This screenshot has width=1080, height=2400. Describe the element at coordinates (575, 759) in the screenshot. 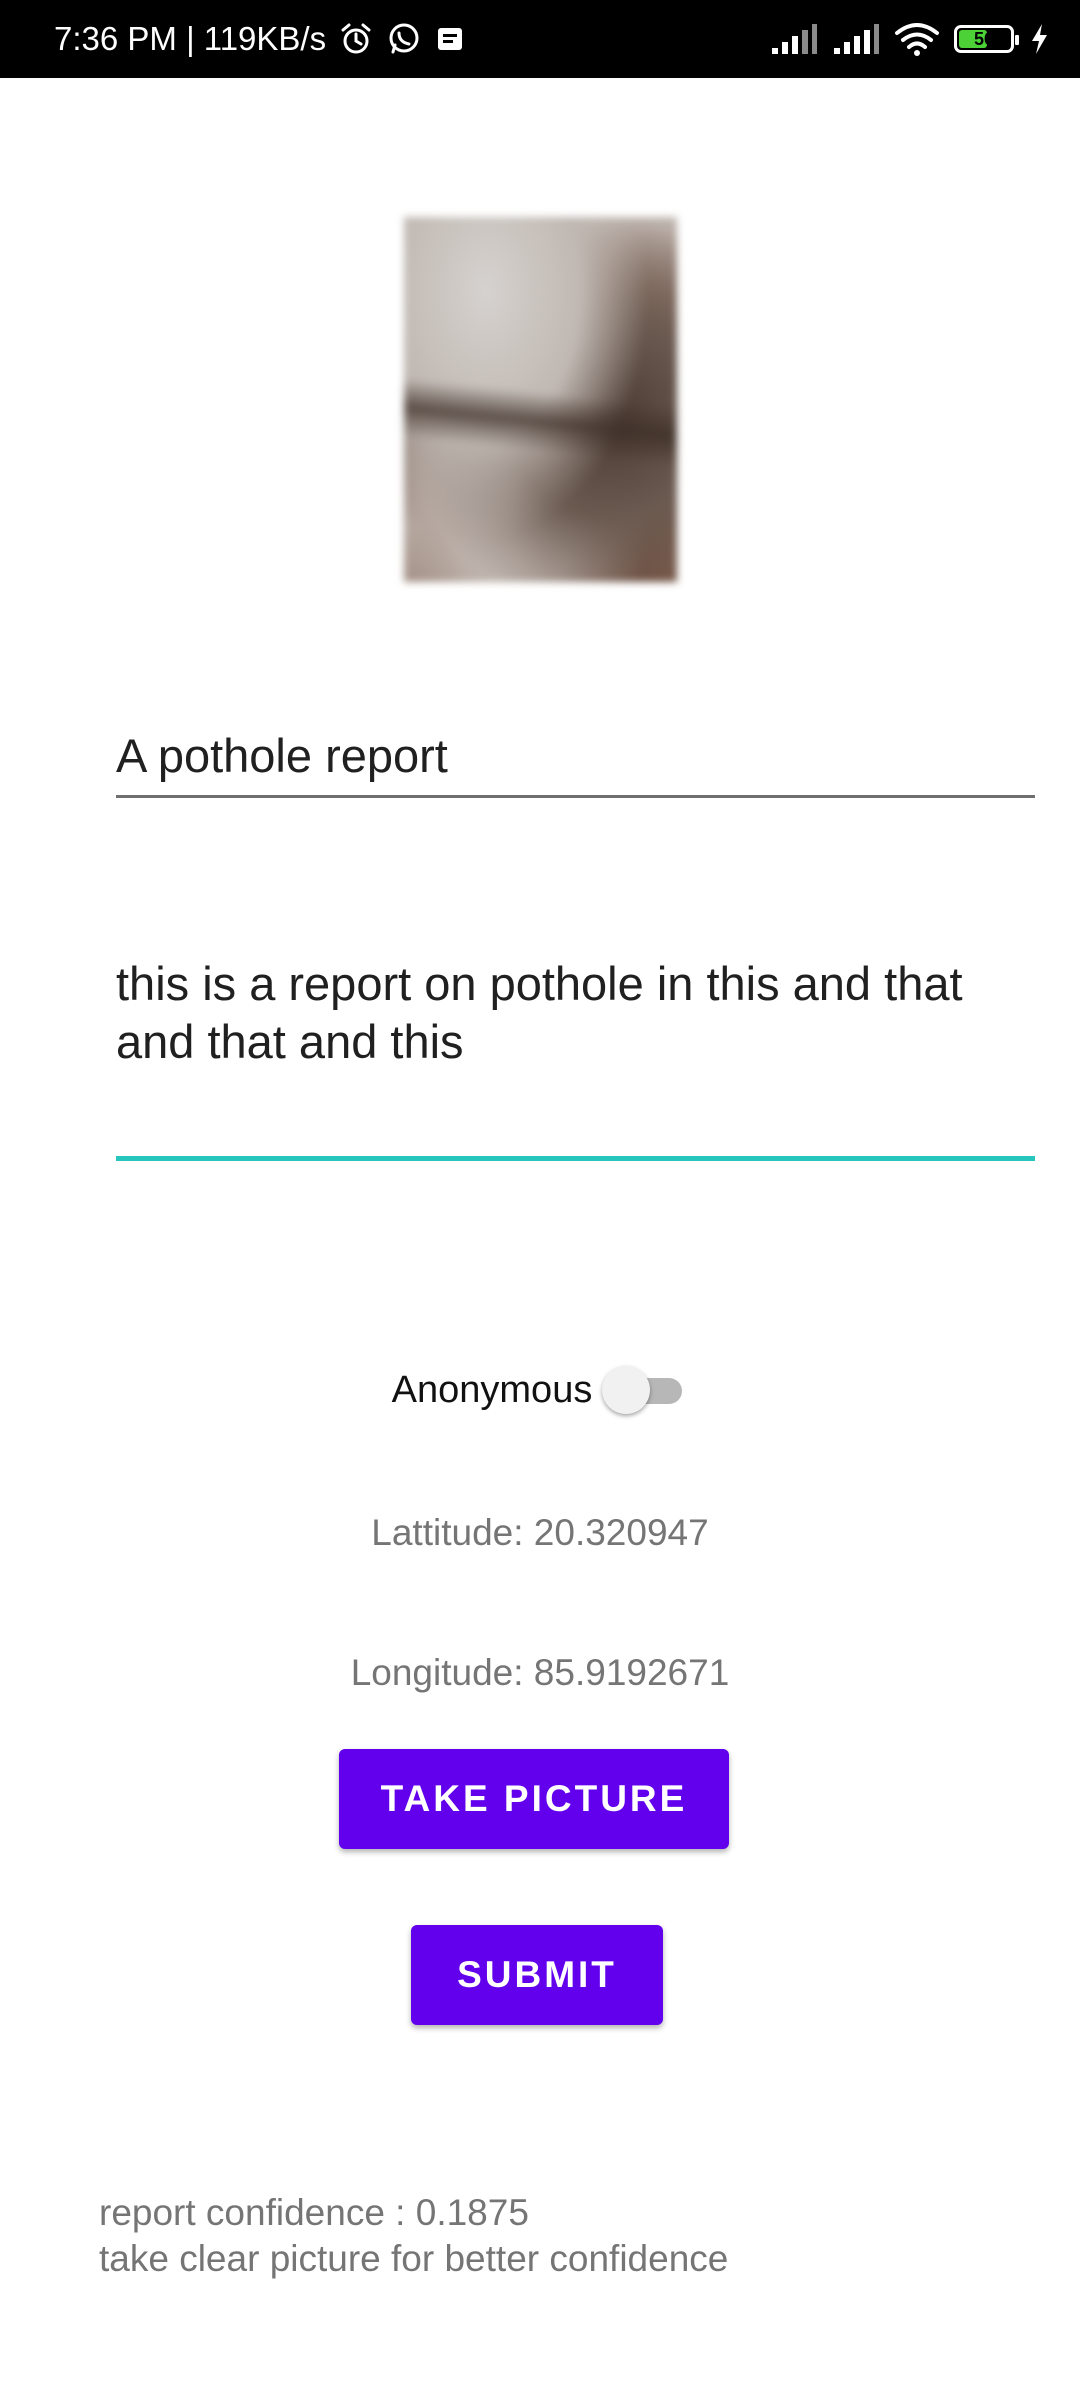

I see `title-input: A pothole report` at that location.